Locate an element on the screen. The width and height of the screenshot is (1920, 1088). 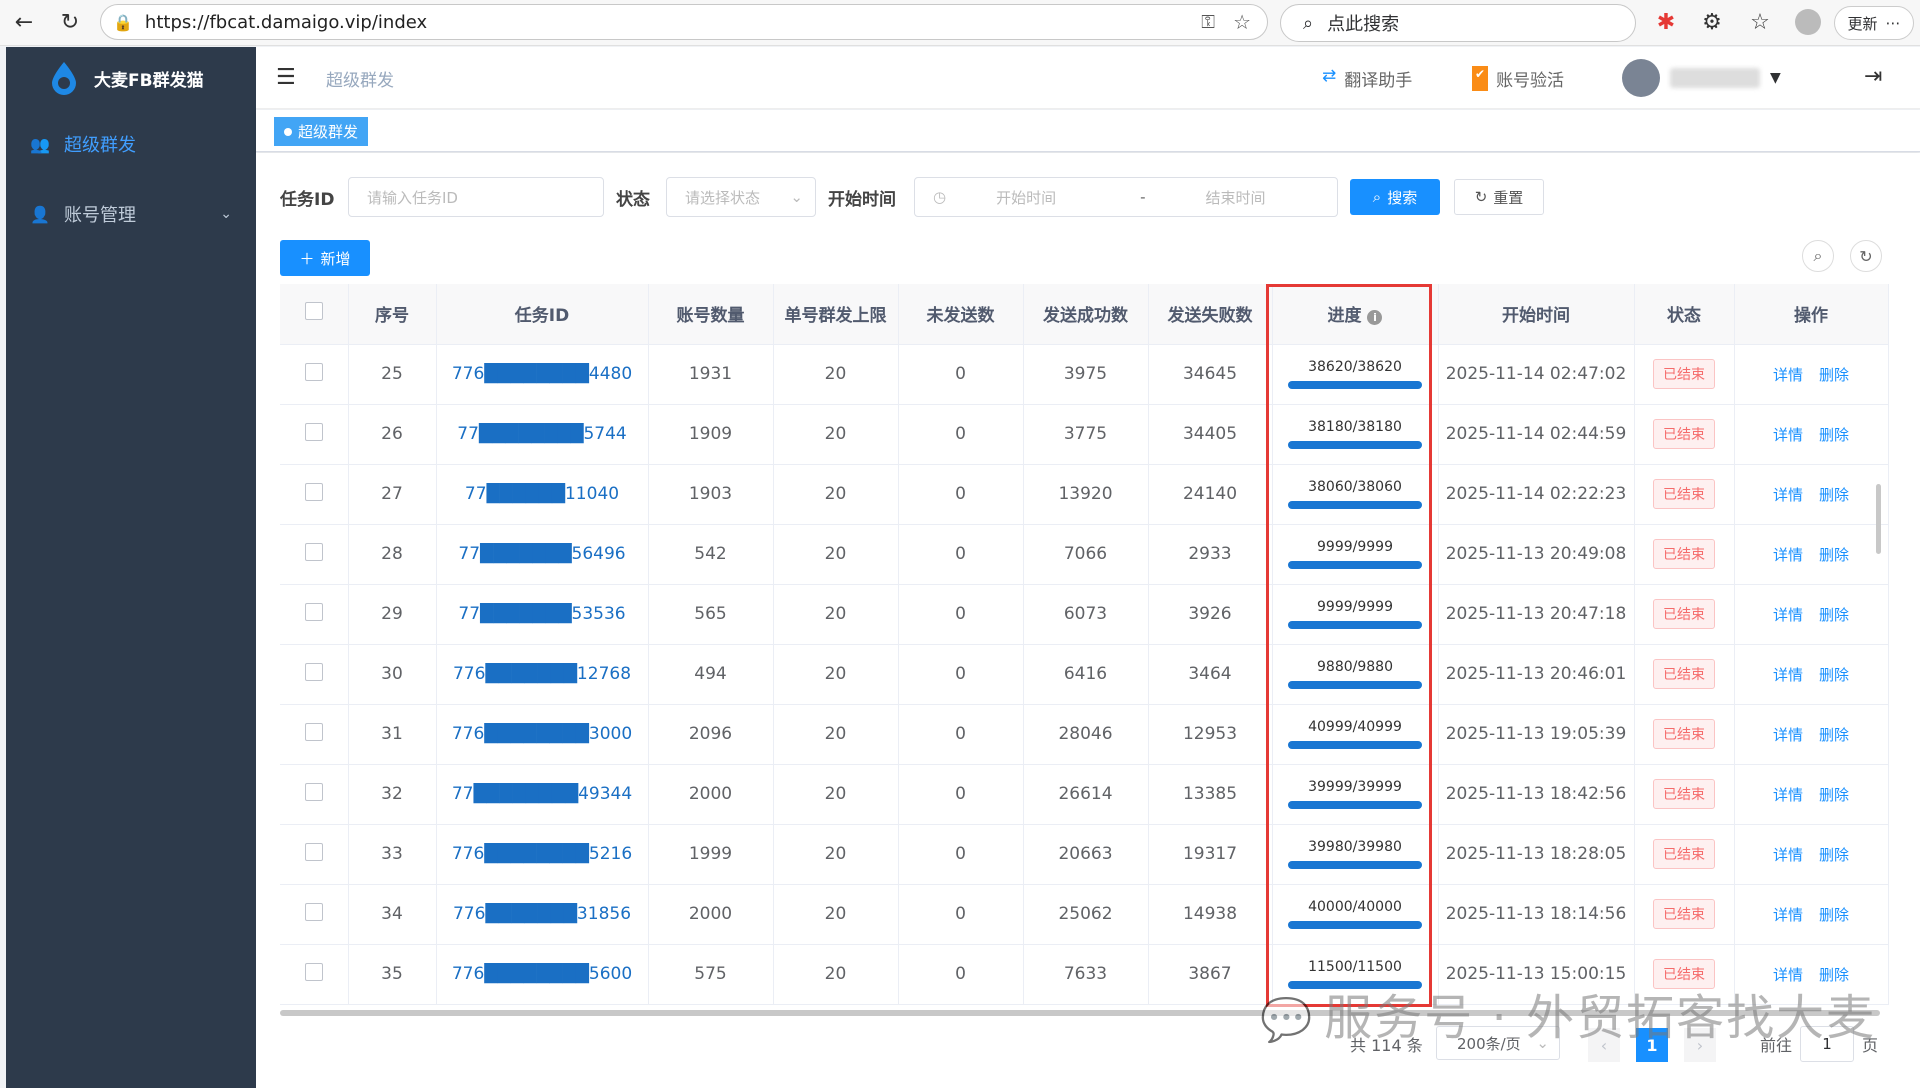
info-icon: i is located at coordinates (1375, 318).